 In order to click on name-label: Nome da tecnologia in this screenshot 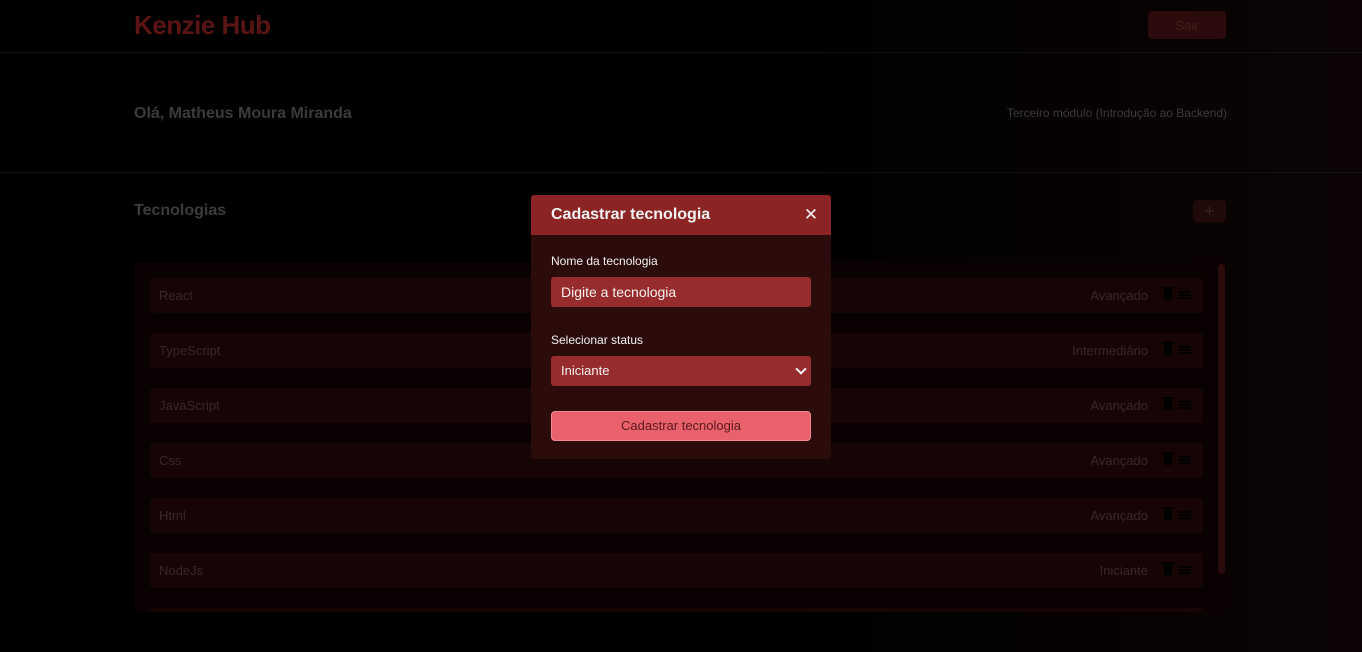, I will do `click(604, 261)`.